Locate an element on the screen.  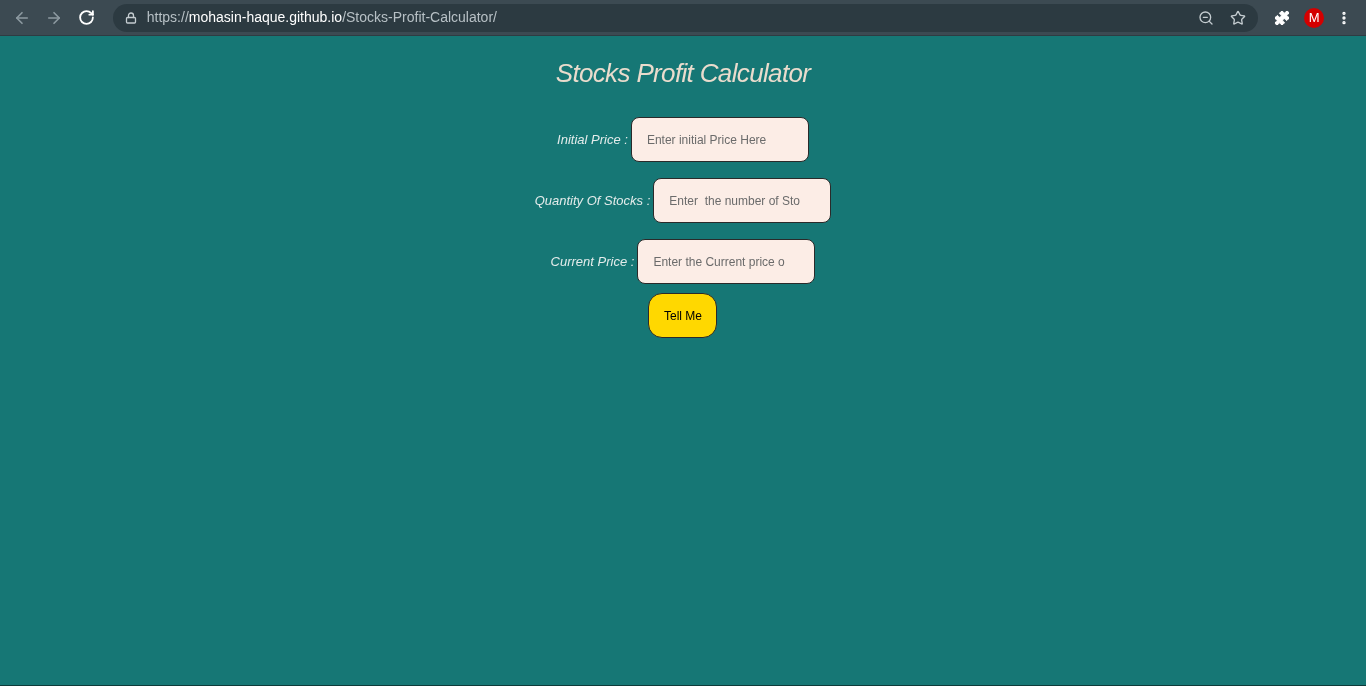
address-bar: https://mohasin-haque.github.io/Stocks-Profit-Calculator/ is located at coordinates (685, 17).